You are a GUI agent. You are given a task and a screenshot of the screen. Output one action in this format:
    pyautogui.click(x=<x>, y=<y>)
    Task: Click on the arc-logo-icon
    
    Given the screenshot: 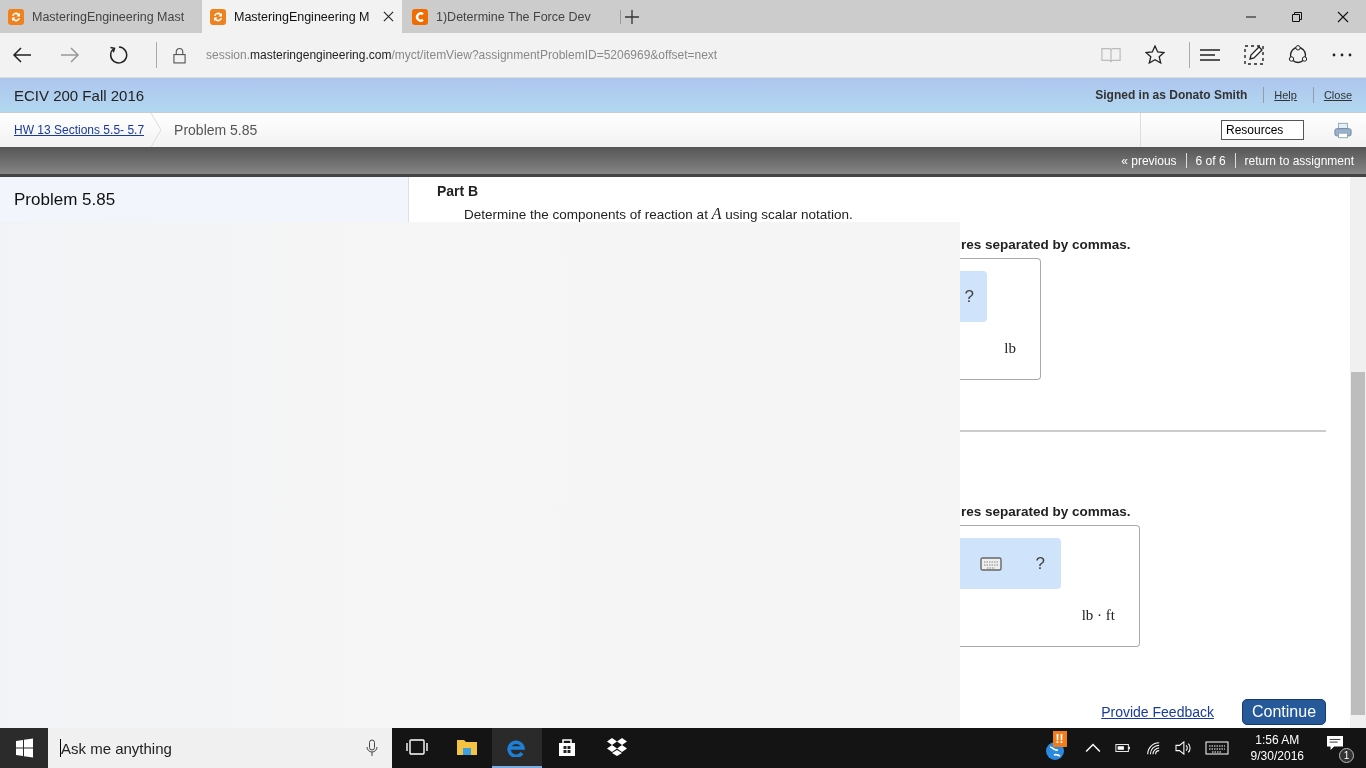 What is the action you would take?
    pyautogui.click(x=420, y=16)
    